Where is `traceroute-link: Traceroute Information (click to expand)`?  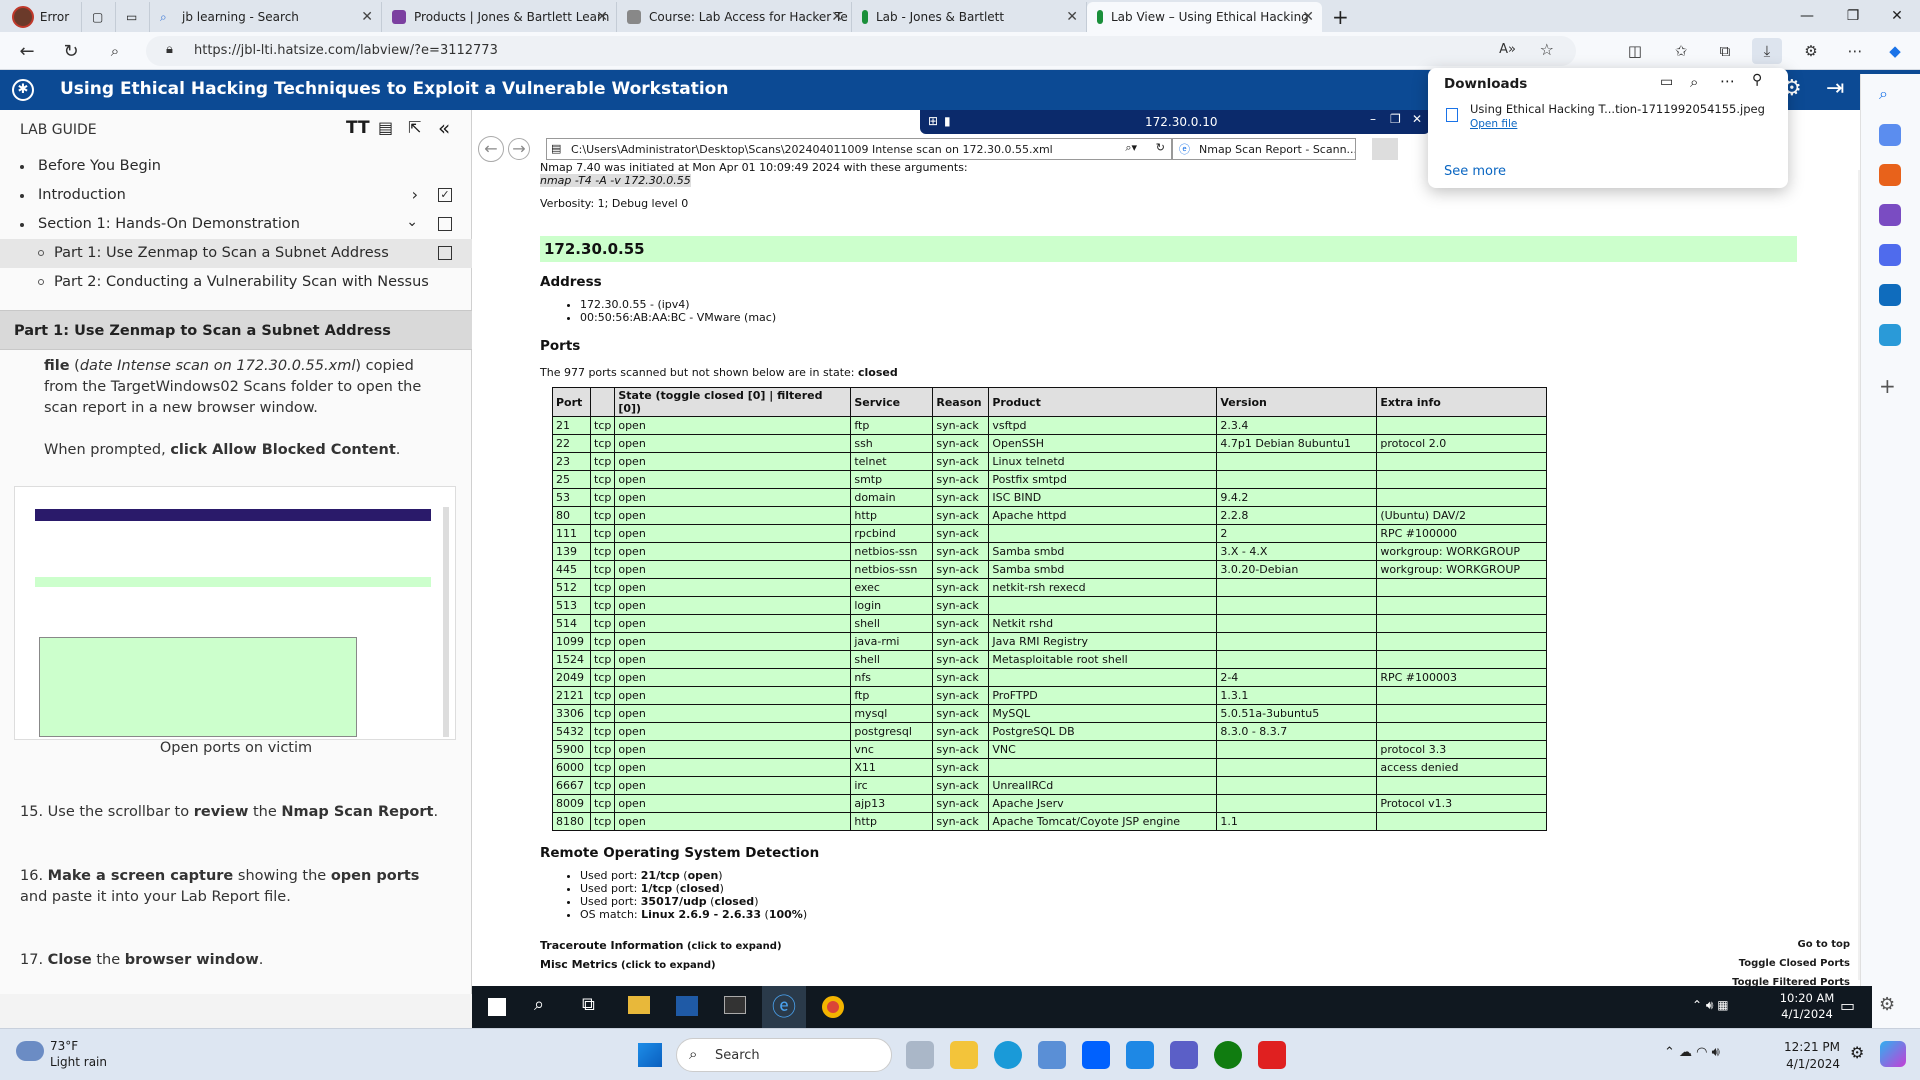
traceroute-link: Traceroute Information (click to expand) is located at coordinates (1170, 945).